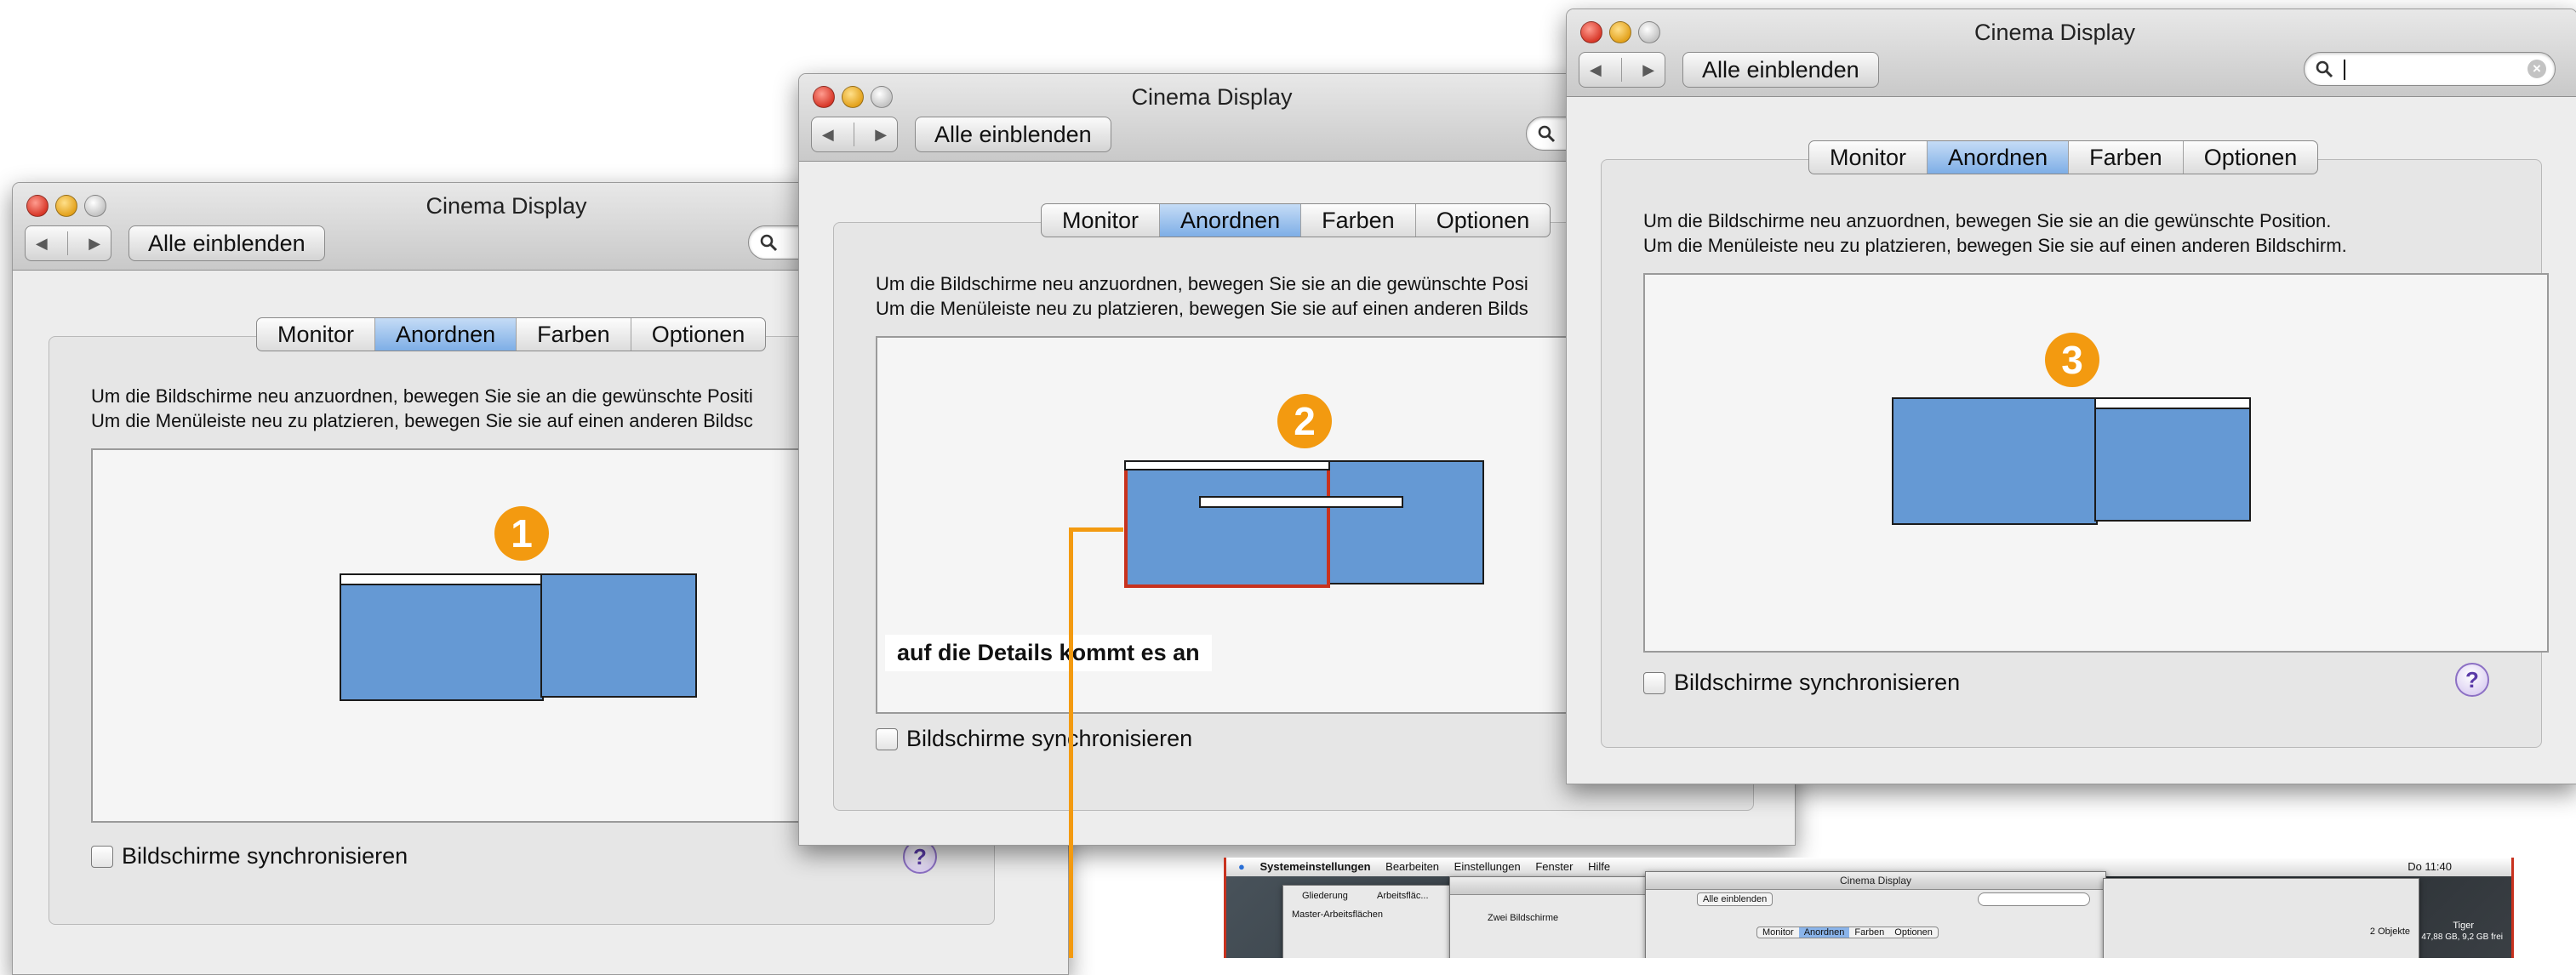 Image resolution: width=2576 pixels, height=975 pixels. What do you see at coordinates (2463, 926) in the screenshot?
I see `thumb-disk-name: Tiger` at bounding box center [2463, 926].